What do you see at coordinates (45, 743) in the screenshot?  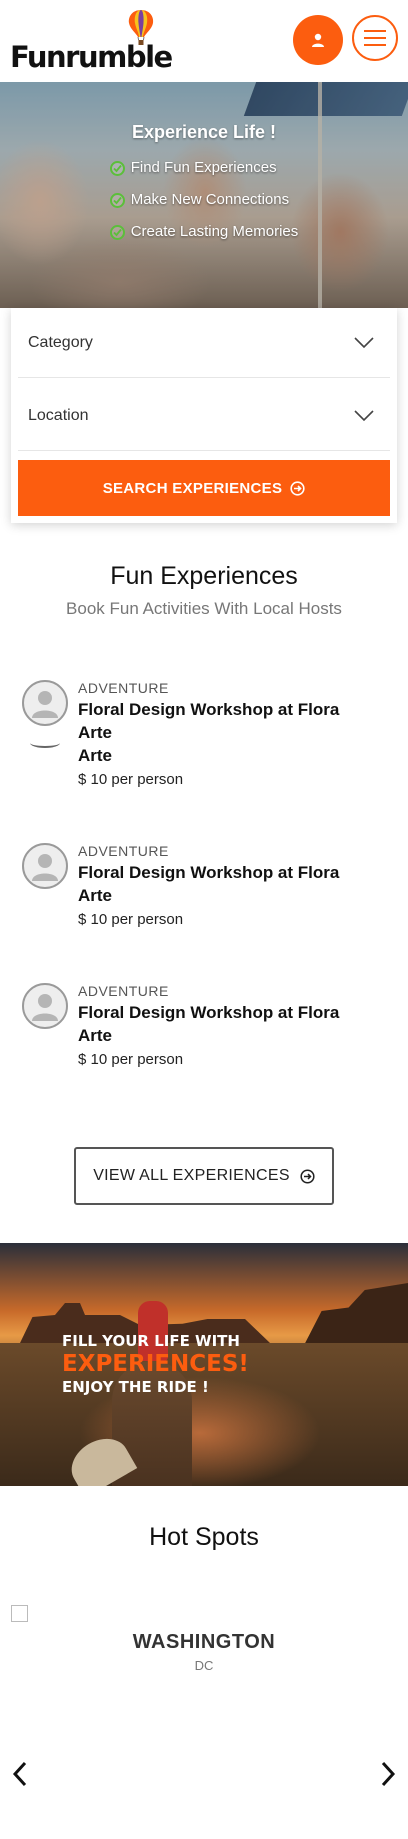 I see `avatar-underline-decoration` at bounding box center [45, 743].